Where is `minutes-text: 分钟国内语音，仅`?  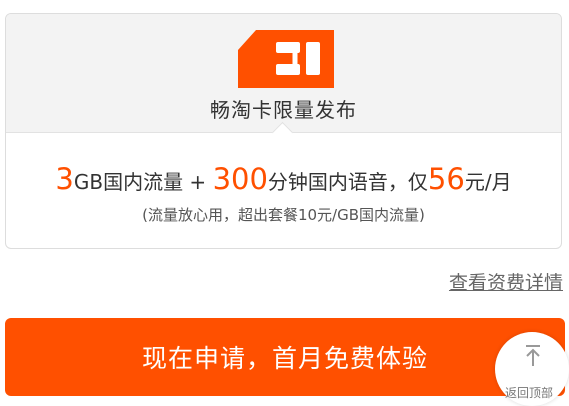
minutes-text: 分钟国内语音，仅 is located at coordinates (347, 182).